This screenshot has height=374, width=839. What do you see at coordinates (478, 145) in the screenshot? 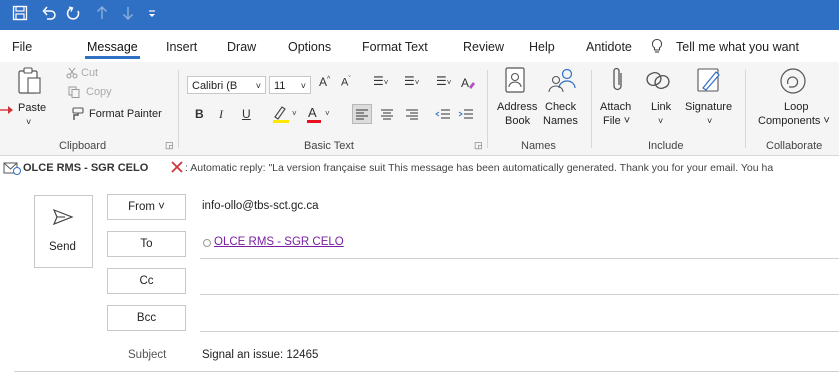
I see `basic-text-launcher-icon: ◲` at bounding box center [478, 145].